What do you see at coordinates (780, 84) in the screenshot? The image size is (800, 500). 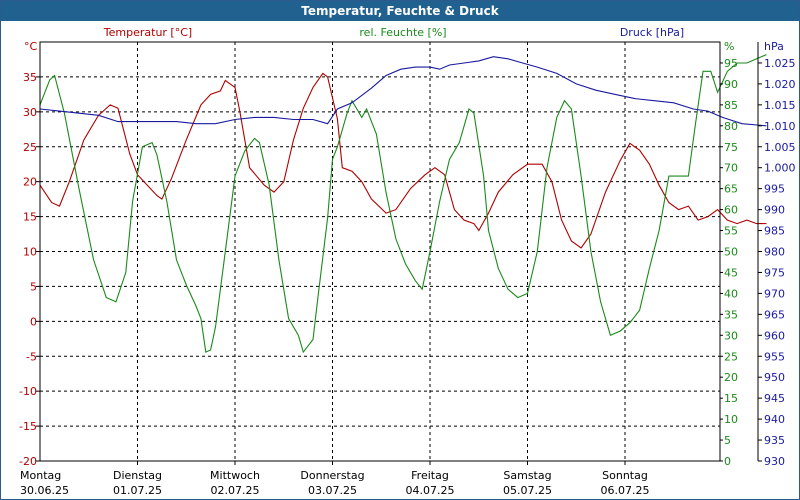 I see `tick-label-pressure: 1.020` at bounding box center [780, 84].